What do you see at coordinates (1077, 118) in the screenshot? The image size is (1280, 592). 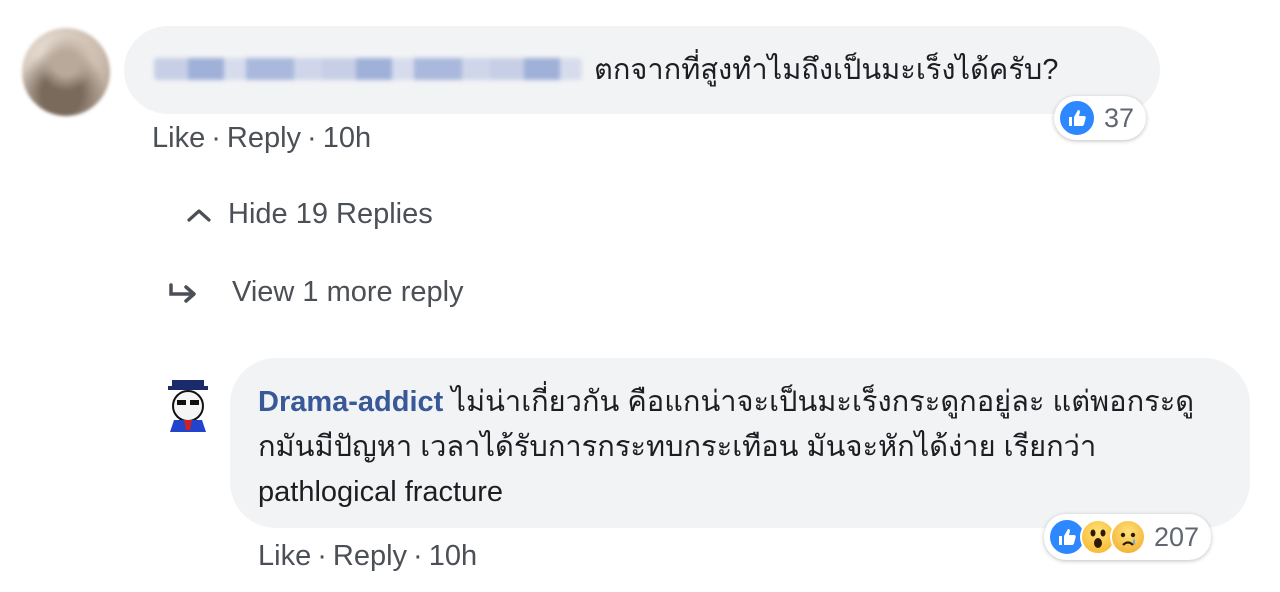 I see `like-reaction-icon` at bounding box center [1077, 118].